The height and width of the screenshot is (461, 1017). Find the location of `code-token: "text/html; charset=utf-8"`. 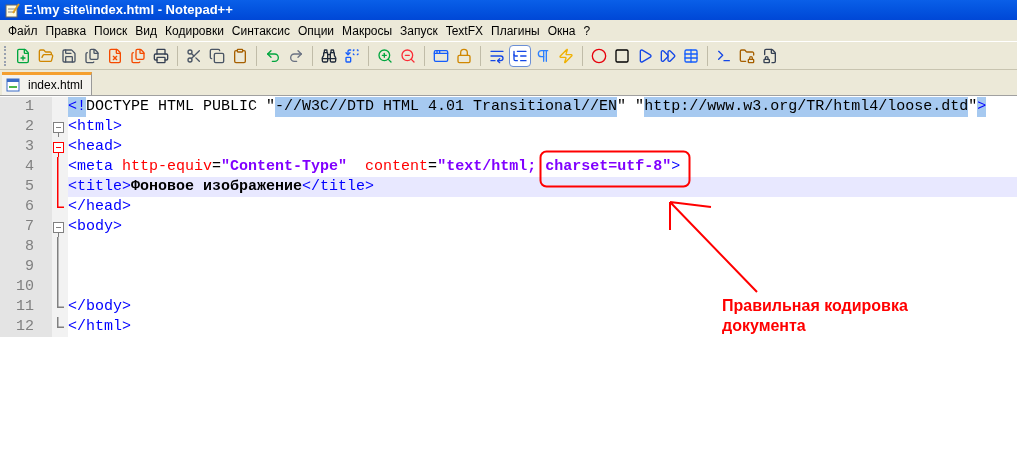

code-token: "text/html; charset=utf-8" is located at coordinates (554, 167).